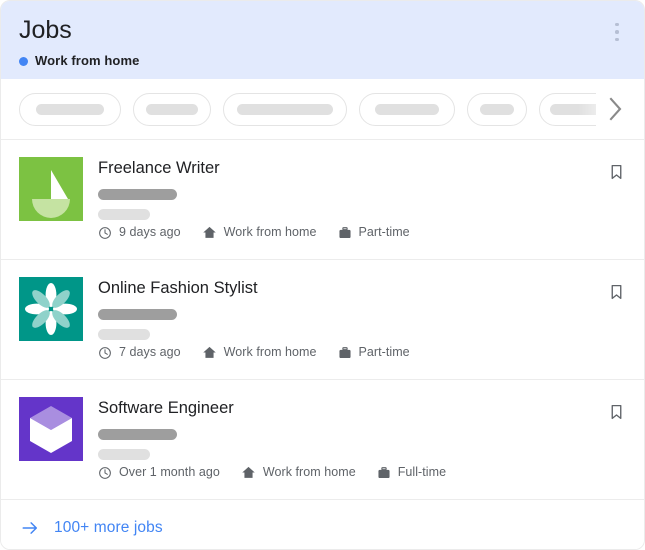 The image size is (645, 550). I want to click on meta-employment-type: Full-time, so click(411, 472).